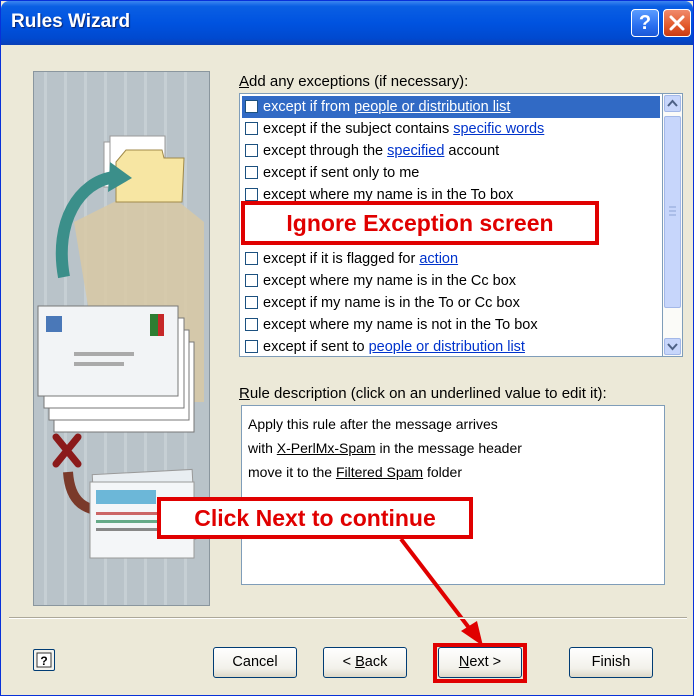  I want to click on separator, so click(348, 618).